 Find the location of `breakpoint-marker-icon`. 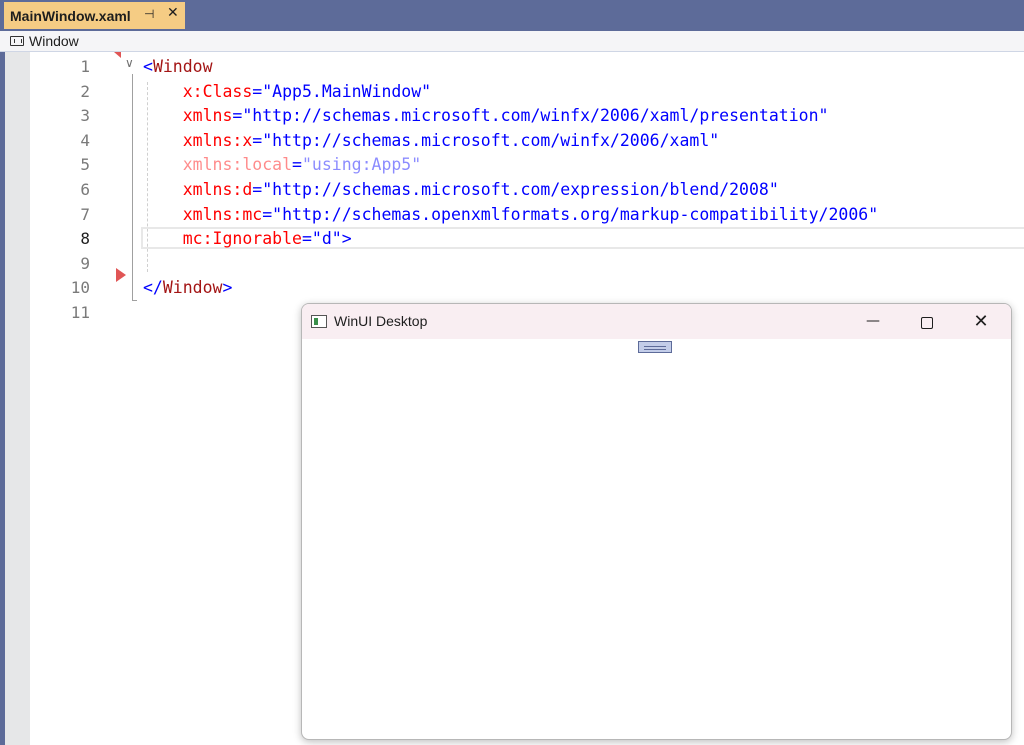

breakpoint-marker-icon is located at coordinates (121, 275).